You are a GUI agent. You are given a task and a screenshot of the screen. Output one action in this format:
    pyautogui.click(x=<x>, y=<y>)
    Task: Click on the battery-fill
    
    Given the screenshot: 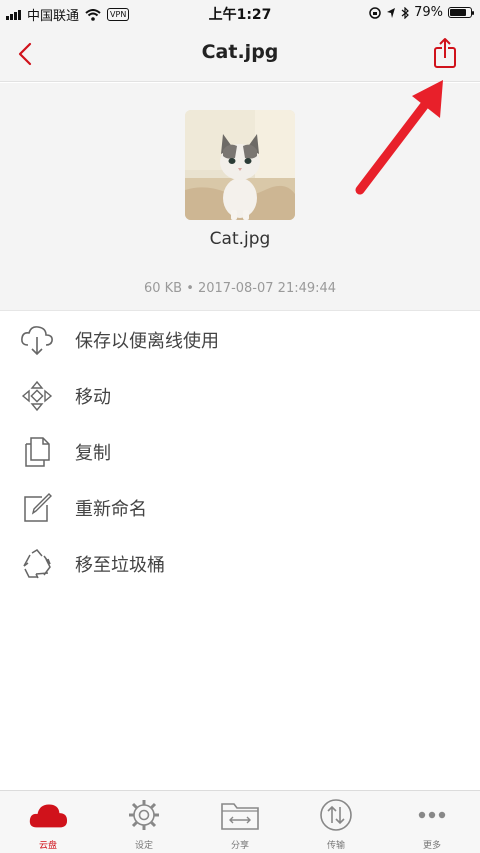 What is the action you would take?
    pyautogui.click(x=458, y=12)
    